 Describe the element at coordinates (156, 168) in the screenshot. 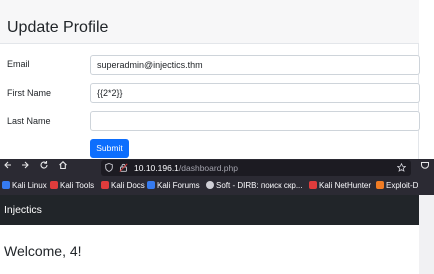

I see `url-host: 10.10.196.1` at that location.